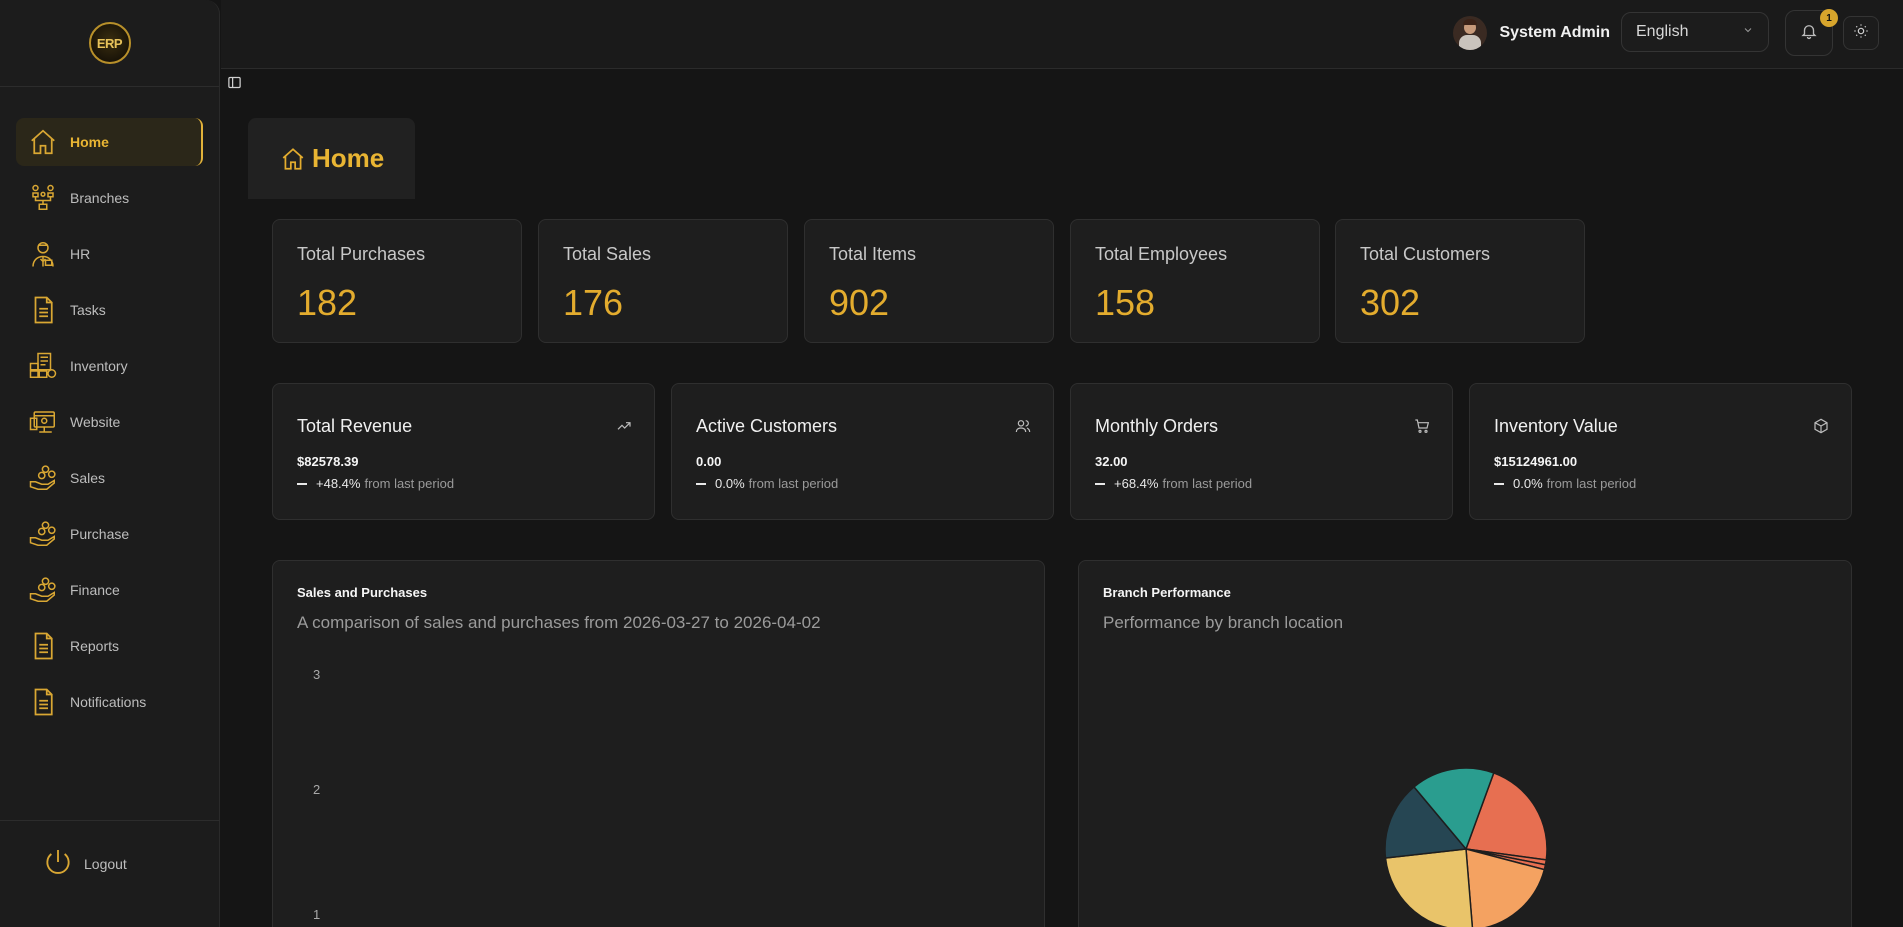 The width and height of the screenshot is (1903, 927). I want to click on logout-label: Logout, so click(105, 863).